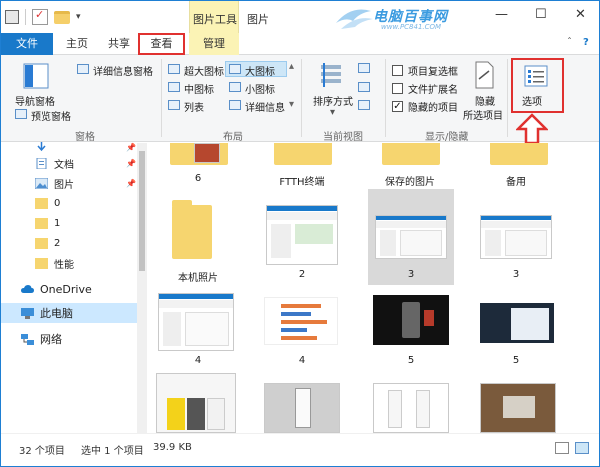  I want to click on grid-item-label: 备用, so click(516, 182).